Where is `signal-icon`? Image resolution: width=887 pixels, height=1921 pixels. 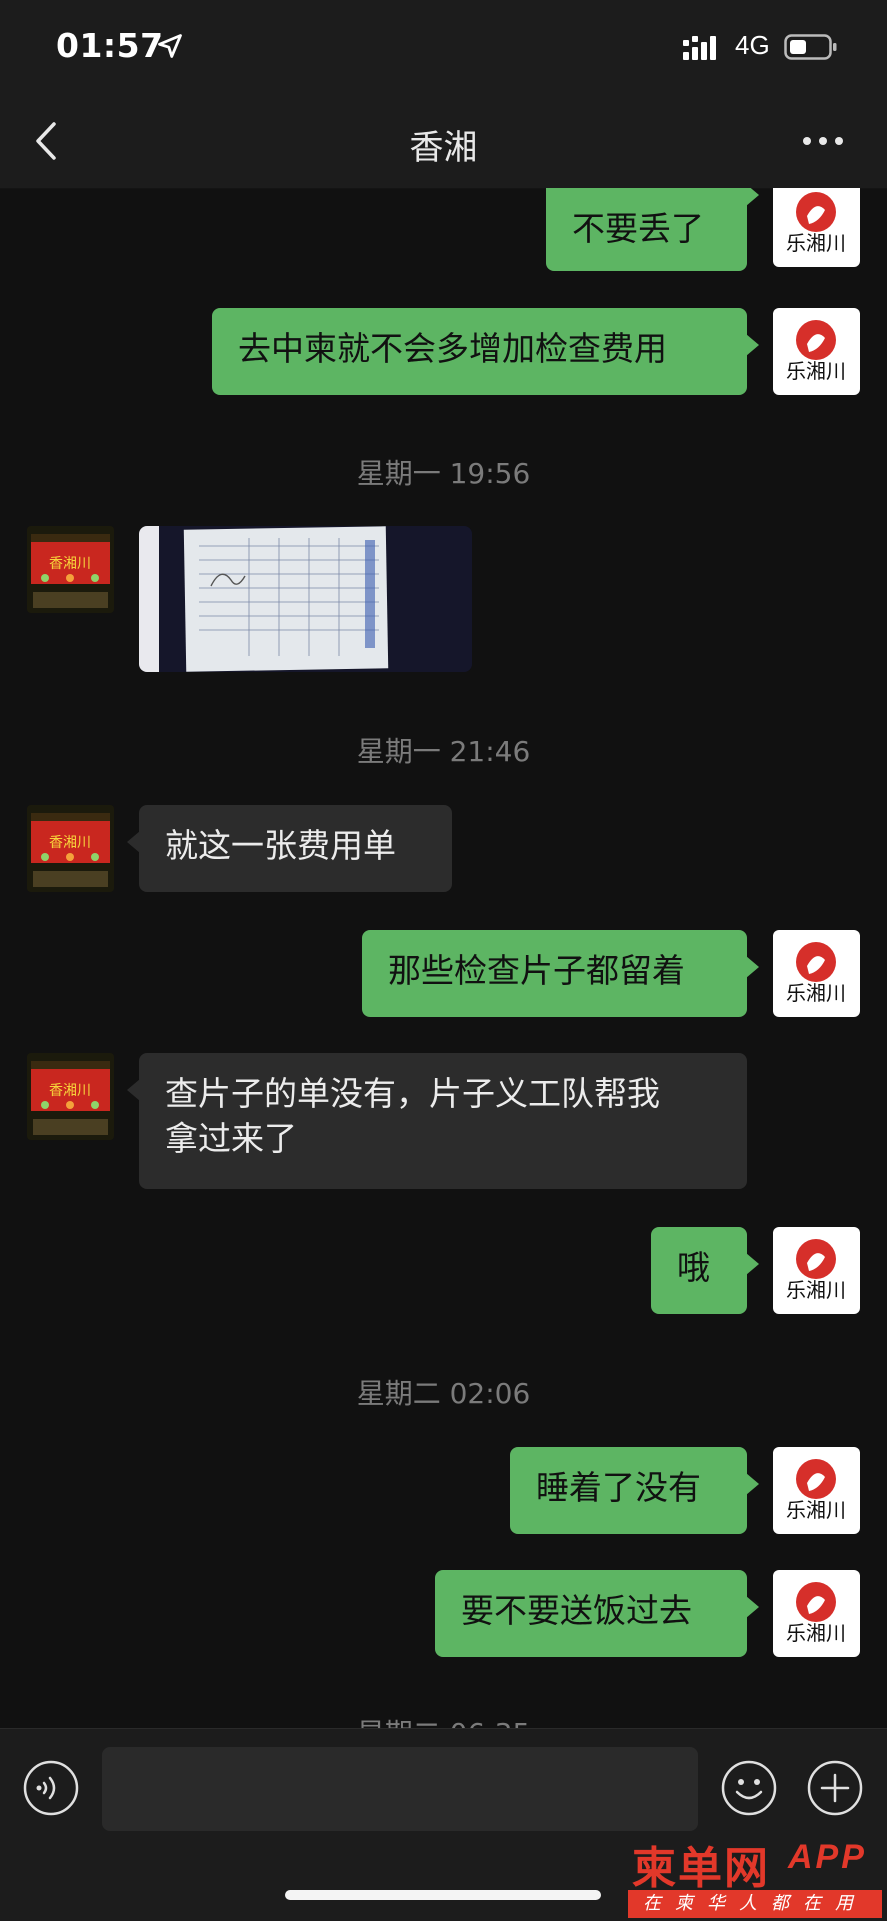 signal-icon is located at coordinates (699, 48).